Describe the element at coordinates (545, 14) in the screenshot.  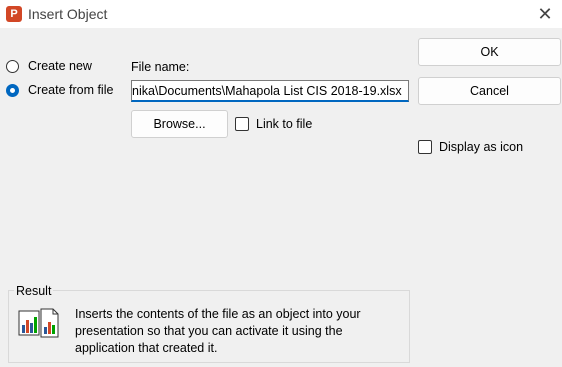
I see `close-icon: ✕` at that location.